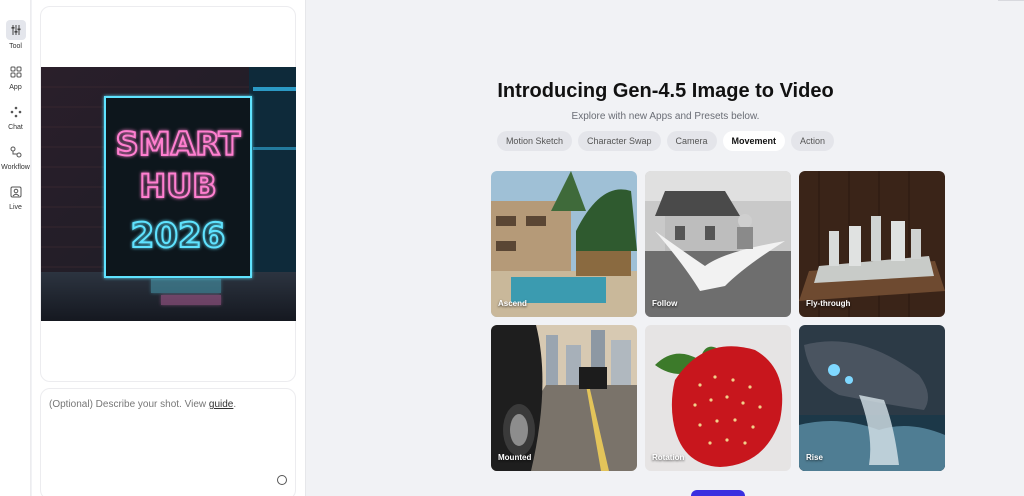 The width and height of the screenshot is (1024, 496). What do you see at coordinates (1011, 0) in the screenshot?
I see `divider` at bounding box center [1011, 0].